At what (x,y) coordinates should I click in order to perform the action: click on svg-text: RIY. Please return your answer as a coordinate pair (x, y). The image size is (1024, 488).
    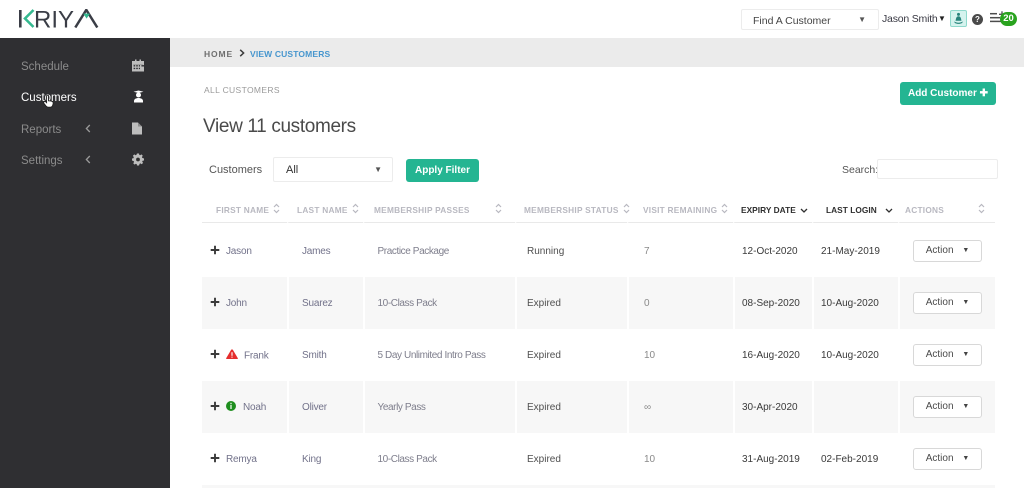
    Looking at the image, I should click on (54, 20).